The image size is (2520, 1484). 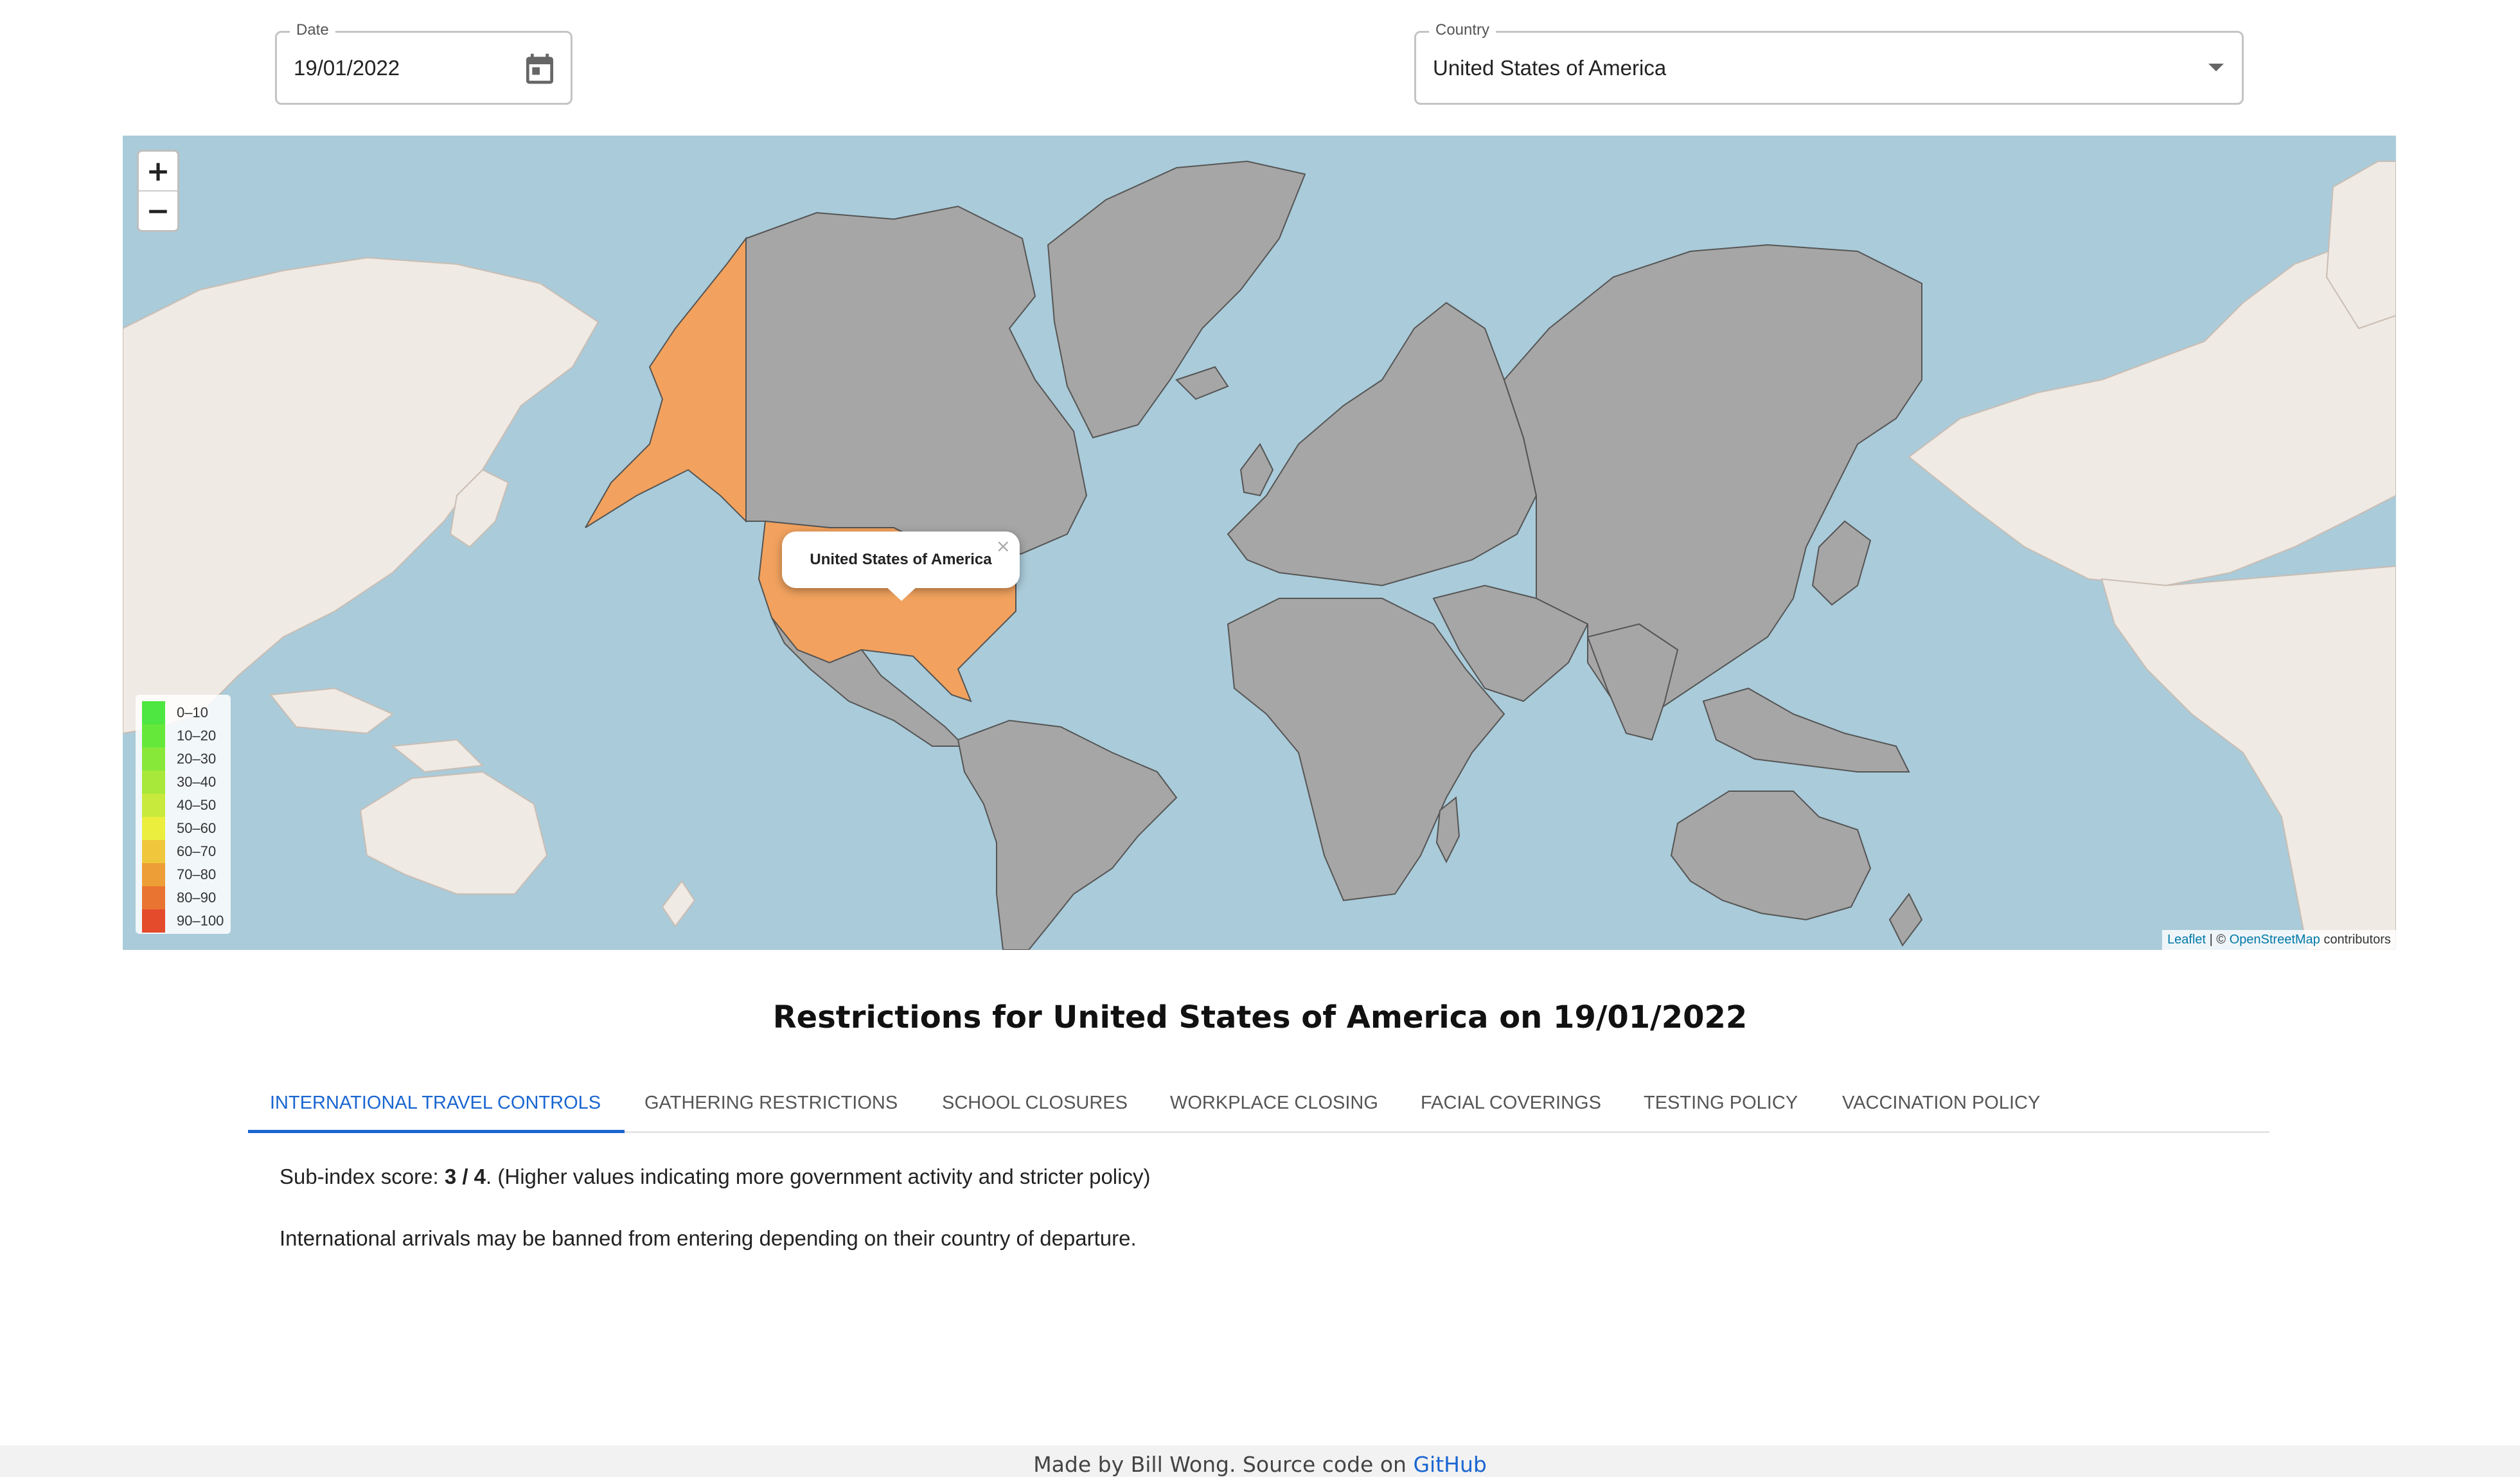 What do you see at coordinates (1035, 1103) in the screenshot?
I see `tab-school-closures: SCHOOL CLOSURES` at bounding box center [1035, 1103].